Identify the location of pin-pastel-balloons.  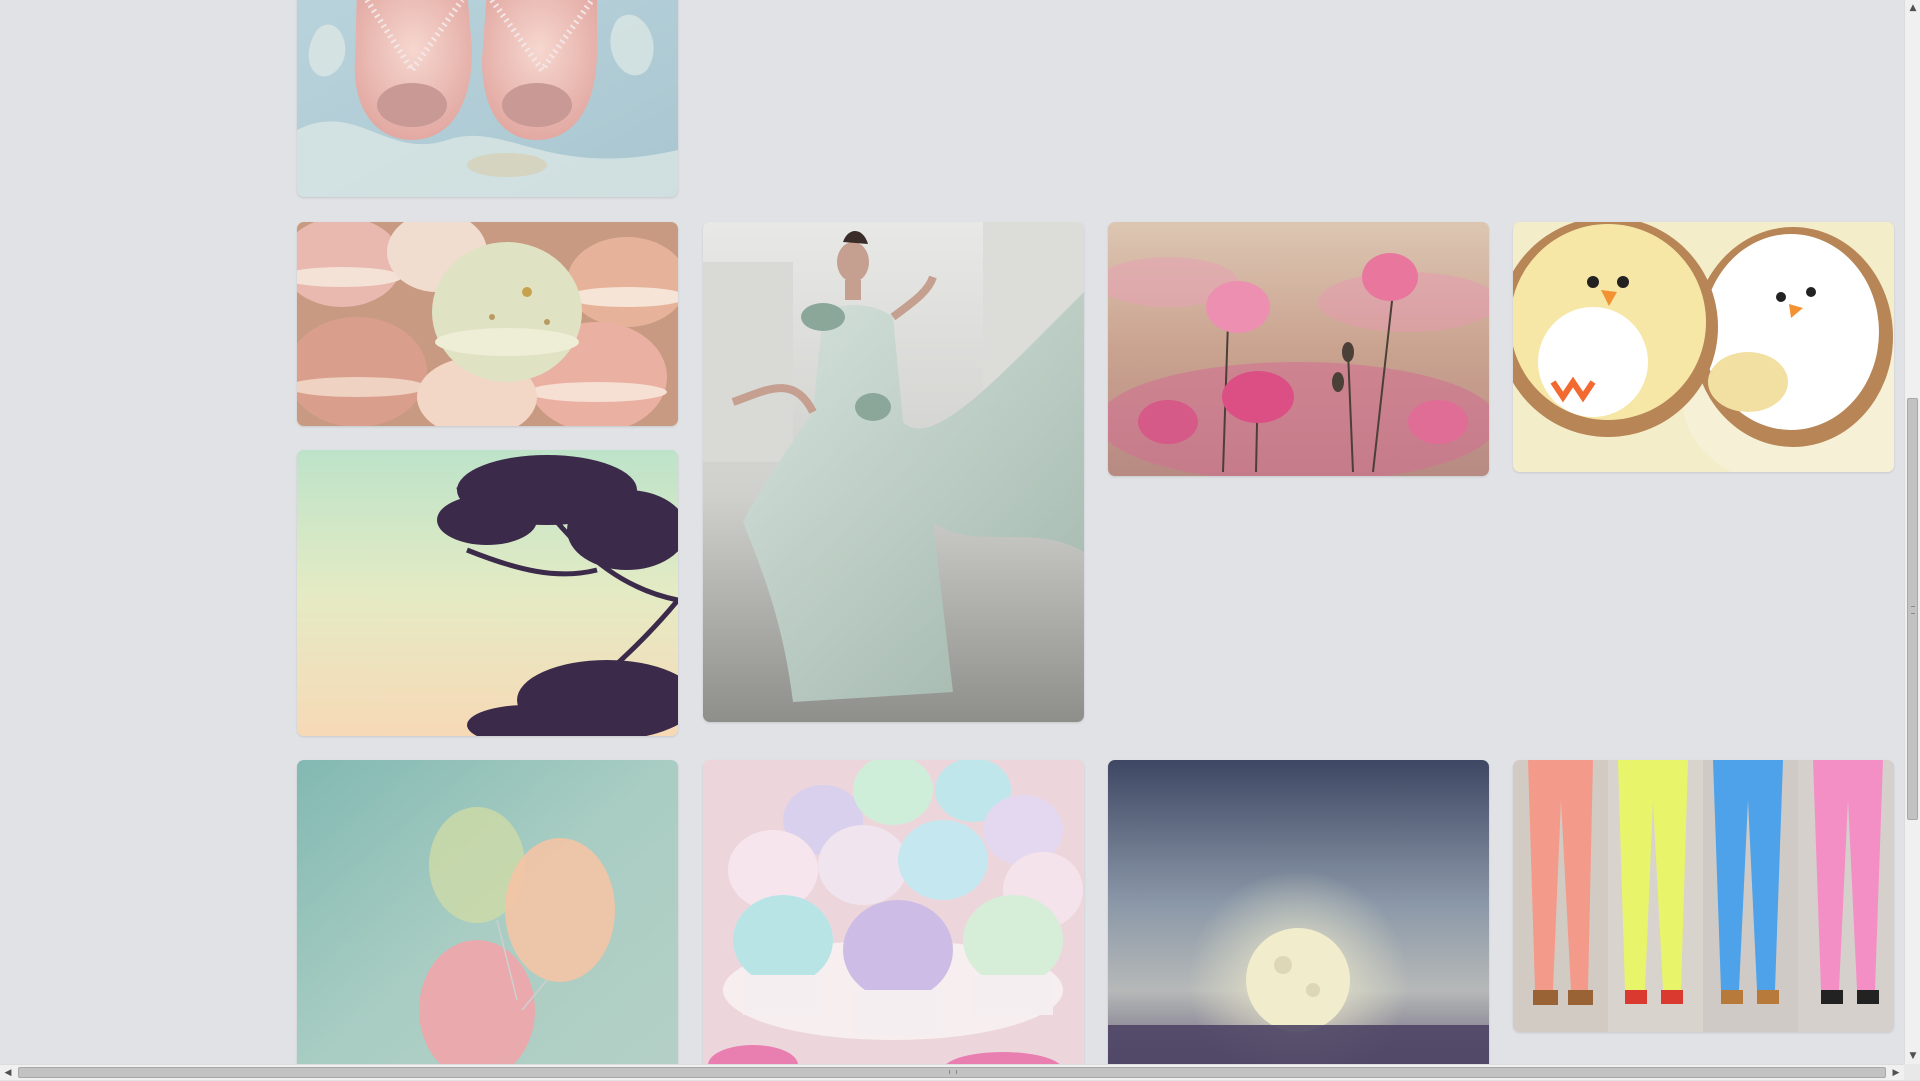
(487, 912).